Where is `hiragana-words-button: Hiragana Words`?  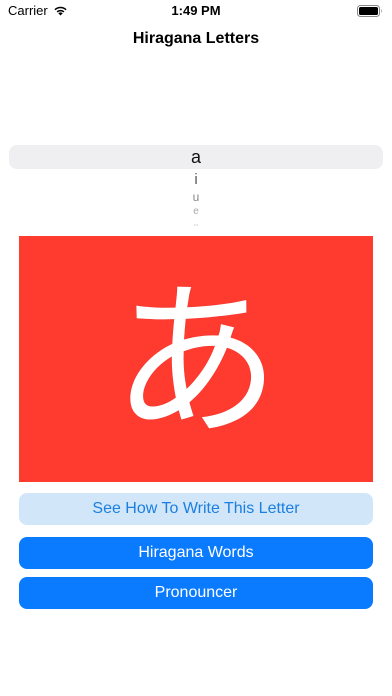 hiragana-words-button: Hiragana Words is located at coordinates (196, 553).